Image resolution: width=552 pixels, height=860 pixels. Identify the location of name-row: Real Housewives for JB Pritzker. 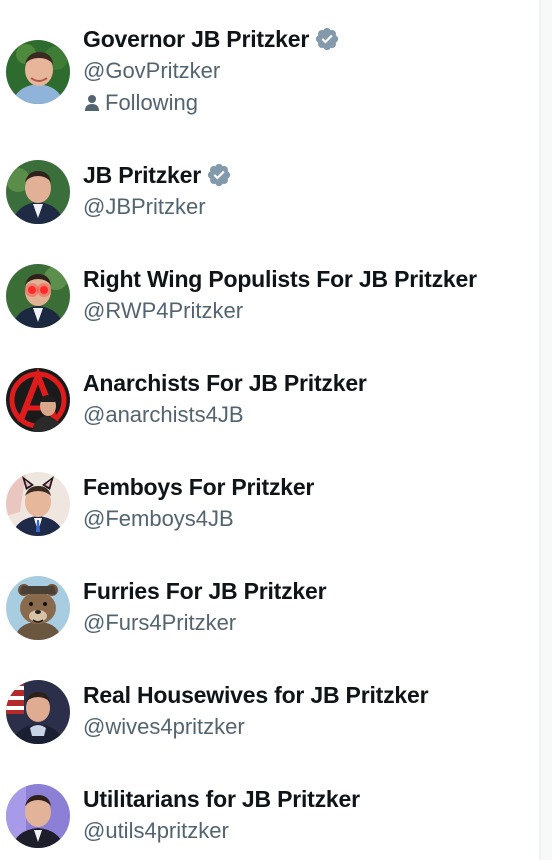
(256, 695).